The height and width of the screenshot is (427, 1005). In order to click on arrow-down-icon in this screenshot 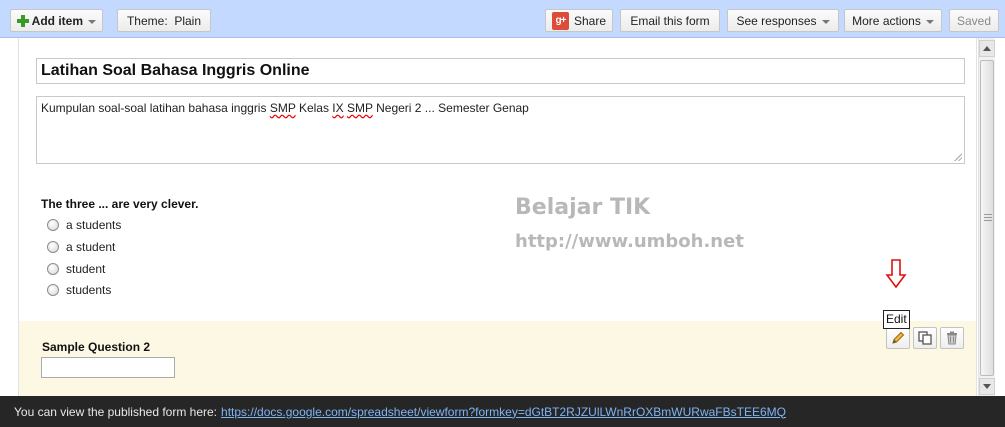, I will do `click(896, 274)`.